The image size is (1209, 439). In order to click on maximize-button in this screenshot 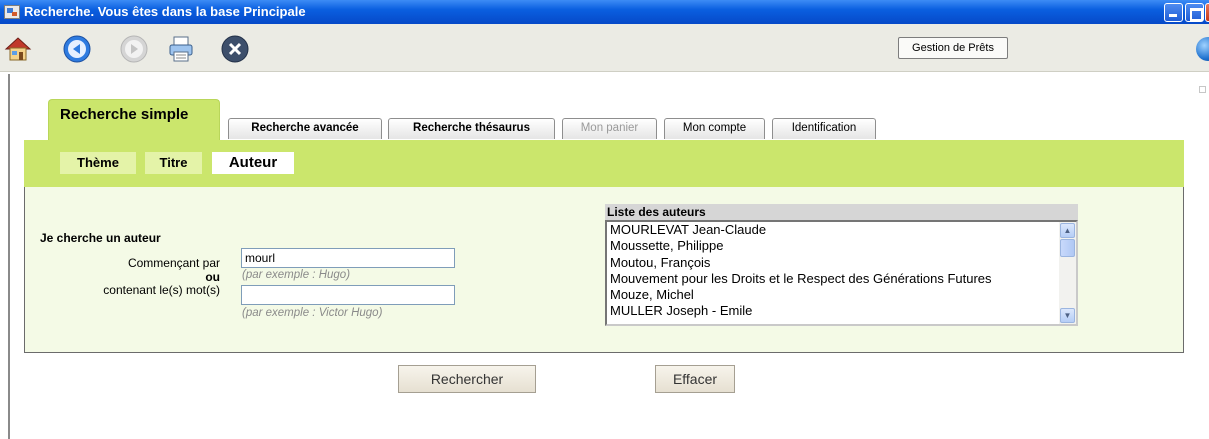, I will do `click(1194, 12)`.